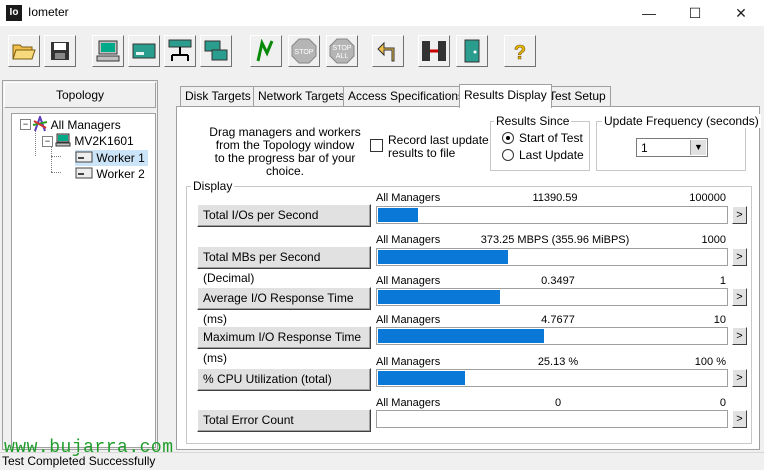 The width and height of the screenshot is (764, 470). Describe the element at coordinates (555, 240) in the screenshot. I see `metric-value: 373.25 MBPS (355.96 MiBPS)` at that location.